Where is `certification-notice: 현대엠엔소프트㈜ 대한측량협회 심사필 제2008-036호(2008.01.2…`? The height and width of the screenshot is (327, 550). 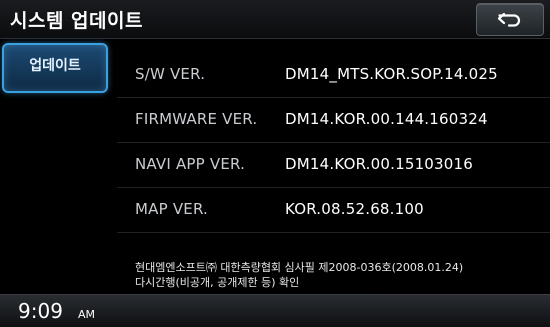
certification-notice: 현대엠엔소프트㈜ 대한측량협회 심사필 제2008-036호(2008.01.2… is located at coordinates (340, 275).